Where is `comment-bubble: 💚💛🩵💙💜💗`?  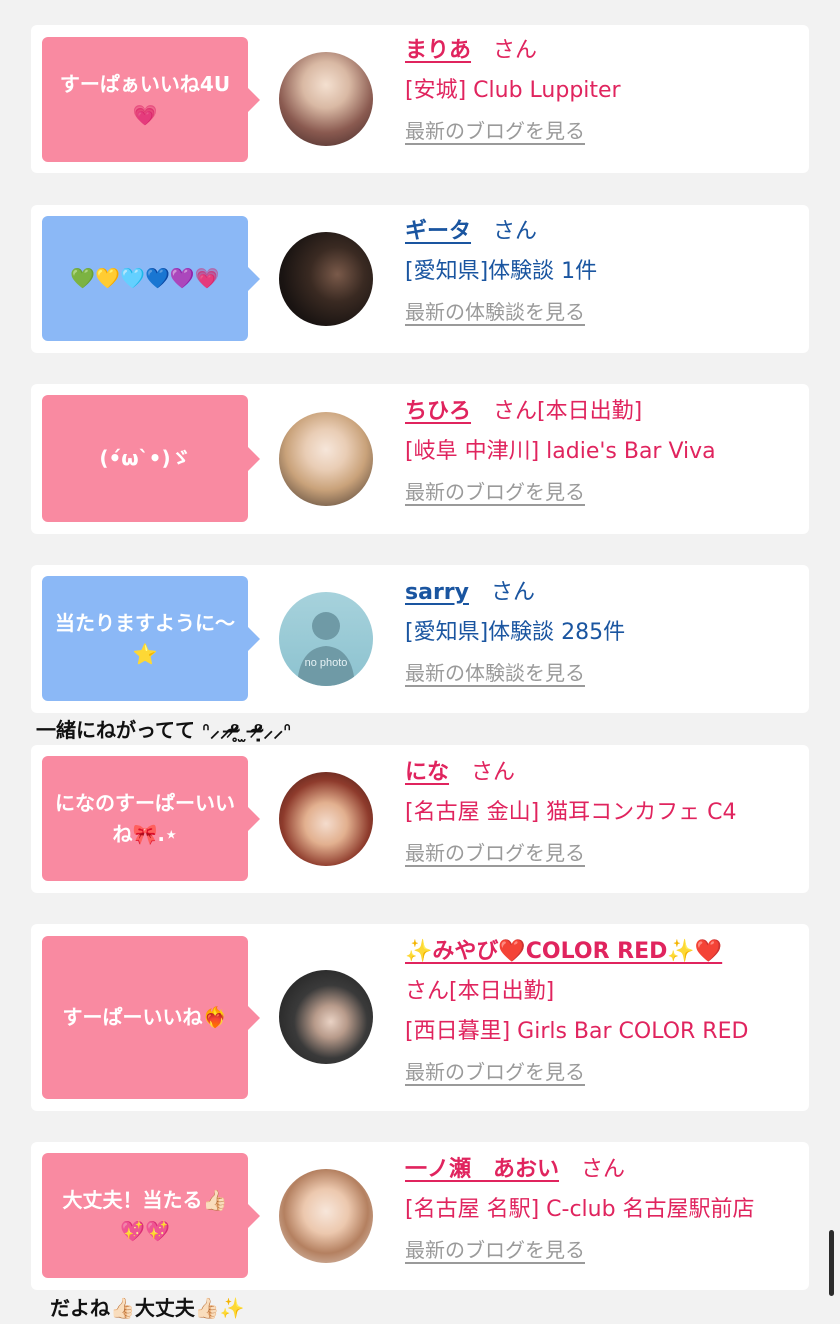 comment-bubble: 💚💛🩵💙💜💗 is located at coordinates (151, 278).